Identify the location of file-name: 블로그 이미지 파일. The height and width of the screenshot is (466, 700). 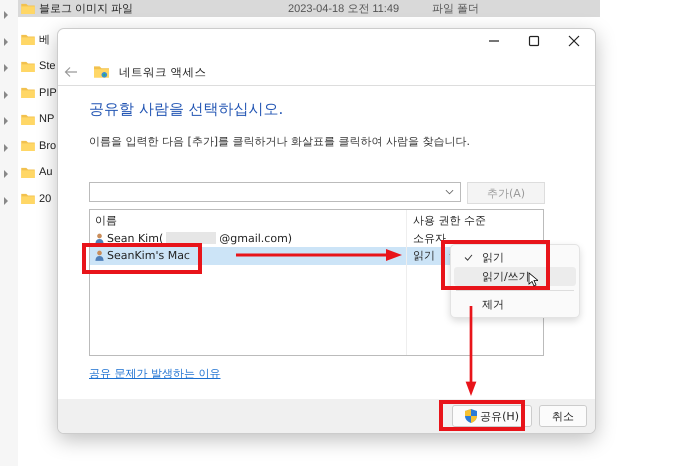
(86, 9).